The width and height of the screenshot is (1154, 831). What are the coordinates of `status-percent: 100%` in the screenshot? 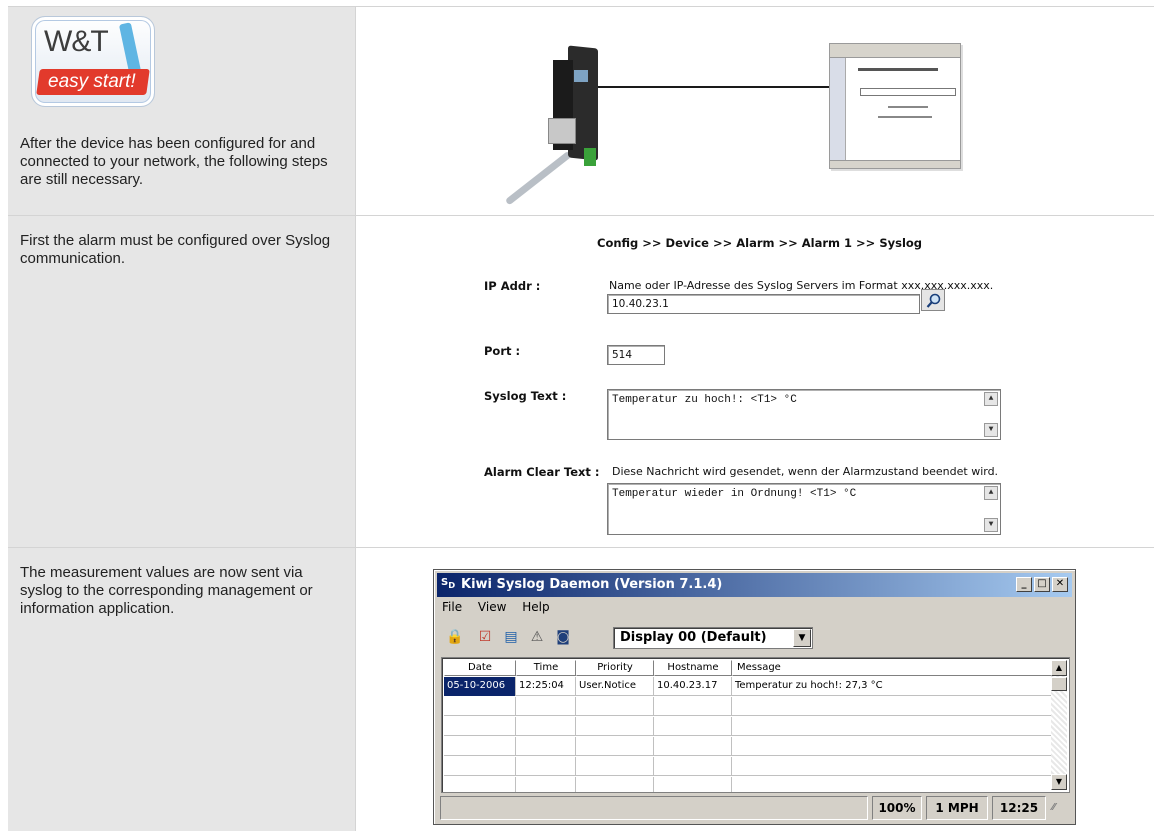 It's located at (897, 808).